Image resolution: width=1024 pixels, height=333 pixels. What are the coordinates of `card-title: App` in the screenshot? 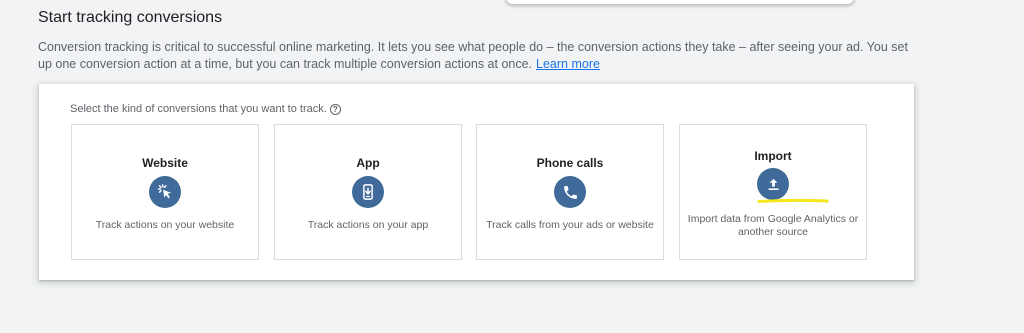 It's located at (368, 163).